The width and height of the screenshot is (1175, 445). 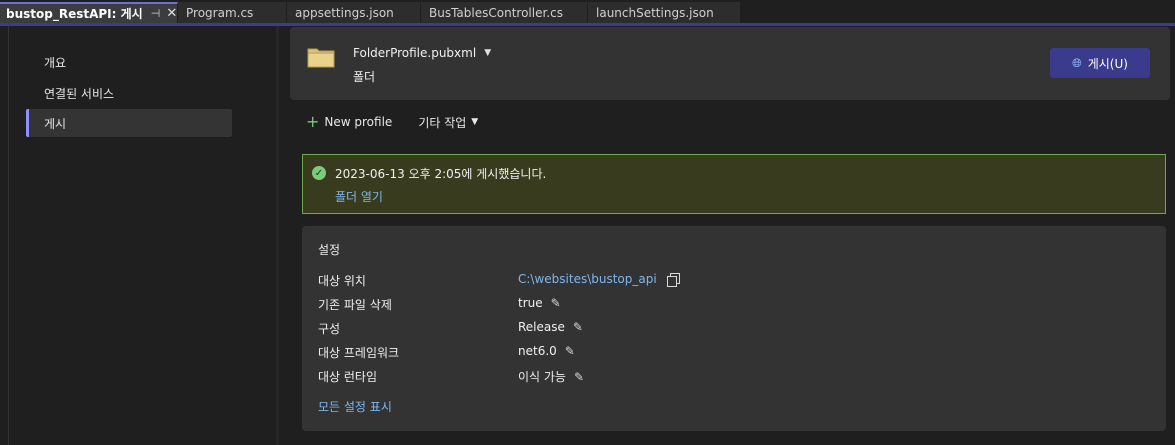 I want to click on publish-button: 🌐︎ 게시(U), so click(x=1100, y=63).